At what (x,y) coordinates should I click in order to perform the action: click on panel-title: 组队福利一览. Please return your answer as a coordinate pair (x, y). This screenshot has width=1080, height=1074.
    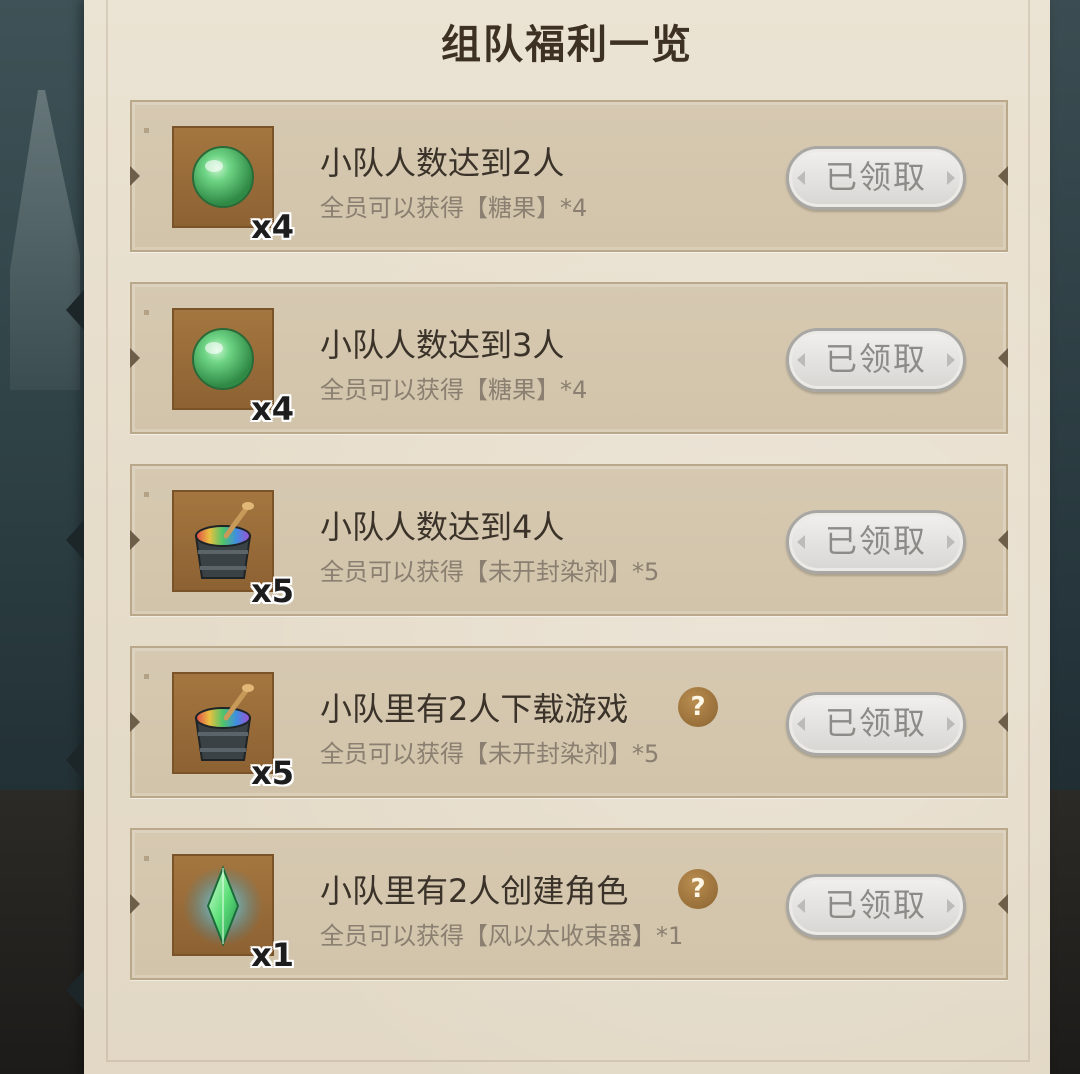
    Looking at the image, I should click on (567, 44).